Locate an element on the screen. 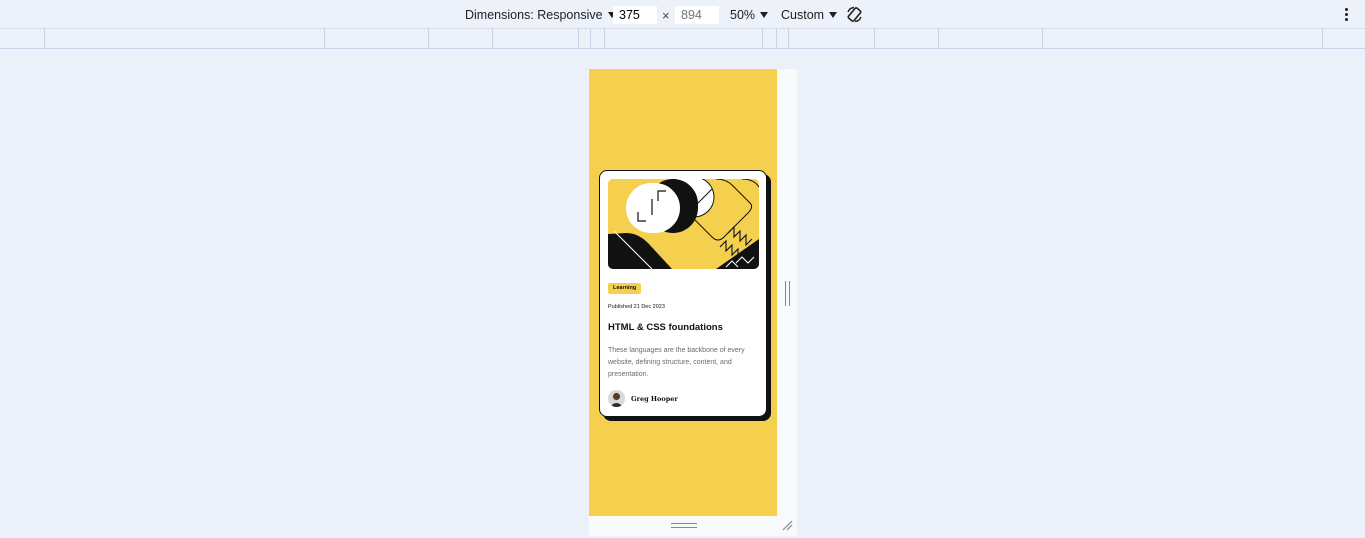 The height and width of the screenshot is (538, 1365). horizontal-grip-icon is located at coordinates (684, 525).